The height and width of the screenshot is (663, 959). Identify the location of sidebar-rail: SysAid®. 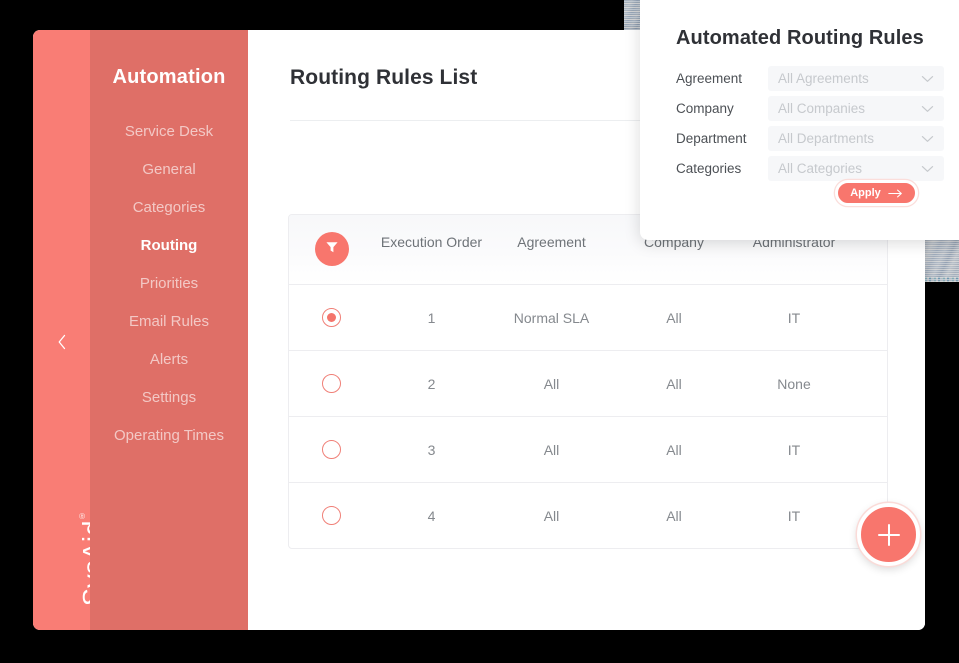
(70, 330).